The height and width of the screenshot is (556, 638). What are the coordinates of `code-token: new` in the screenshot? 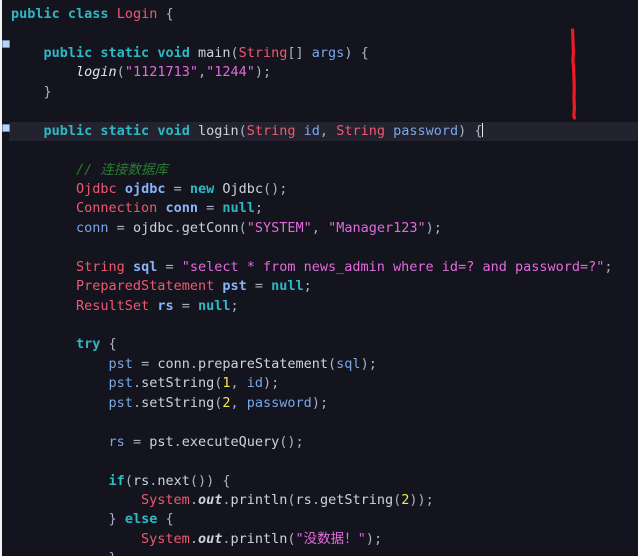 It's located at (206, 188).